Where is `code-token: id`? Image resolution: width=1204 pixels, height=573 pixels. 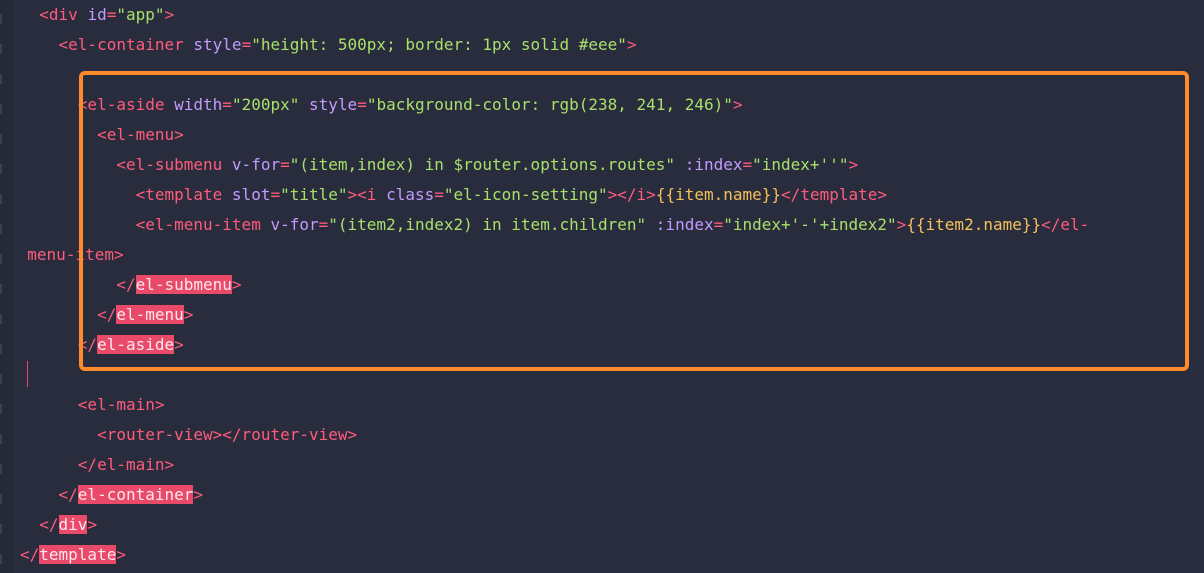 code-token: id is located at coordinates (97, 14).